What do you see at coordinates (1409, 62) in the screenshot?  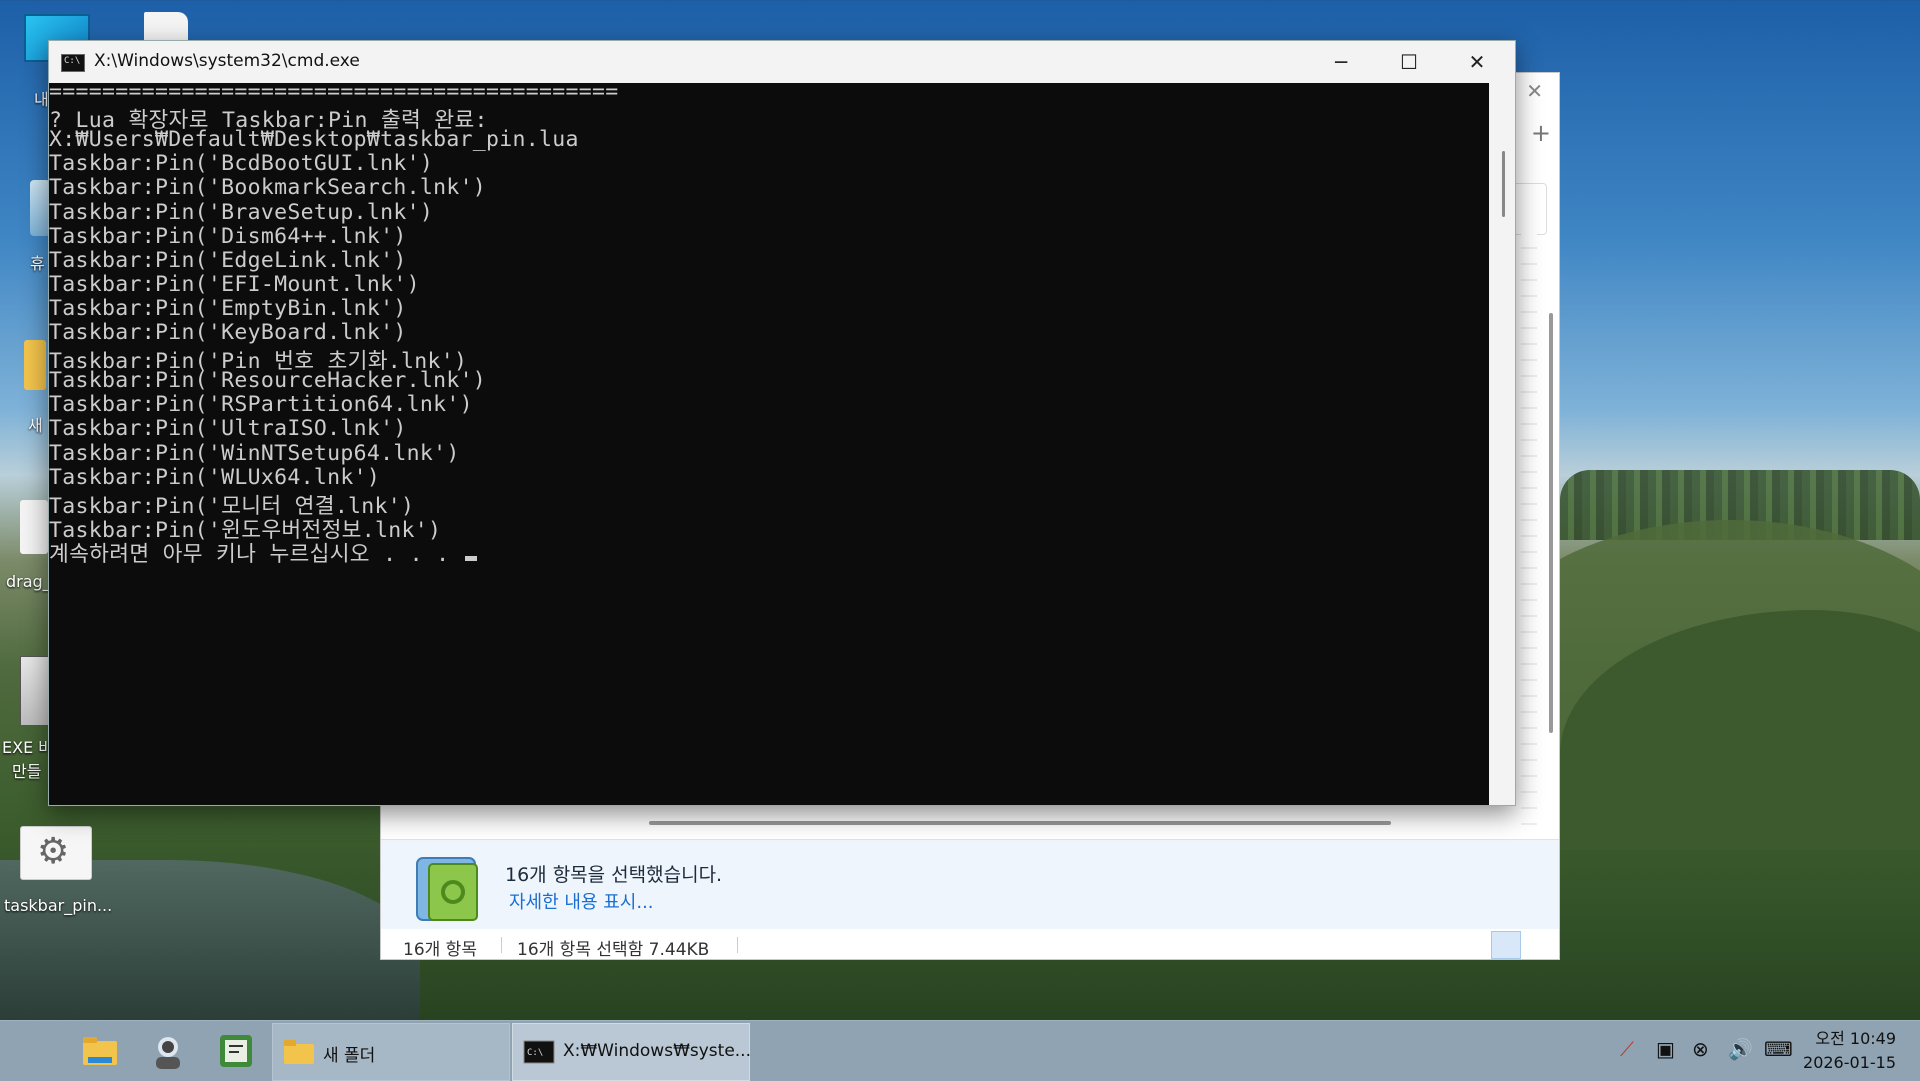 I see `maximize-button: ☐` at bounding box center [1409, 62].